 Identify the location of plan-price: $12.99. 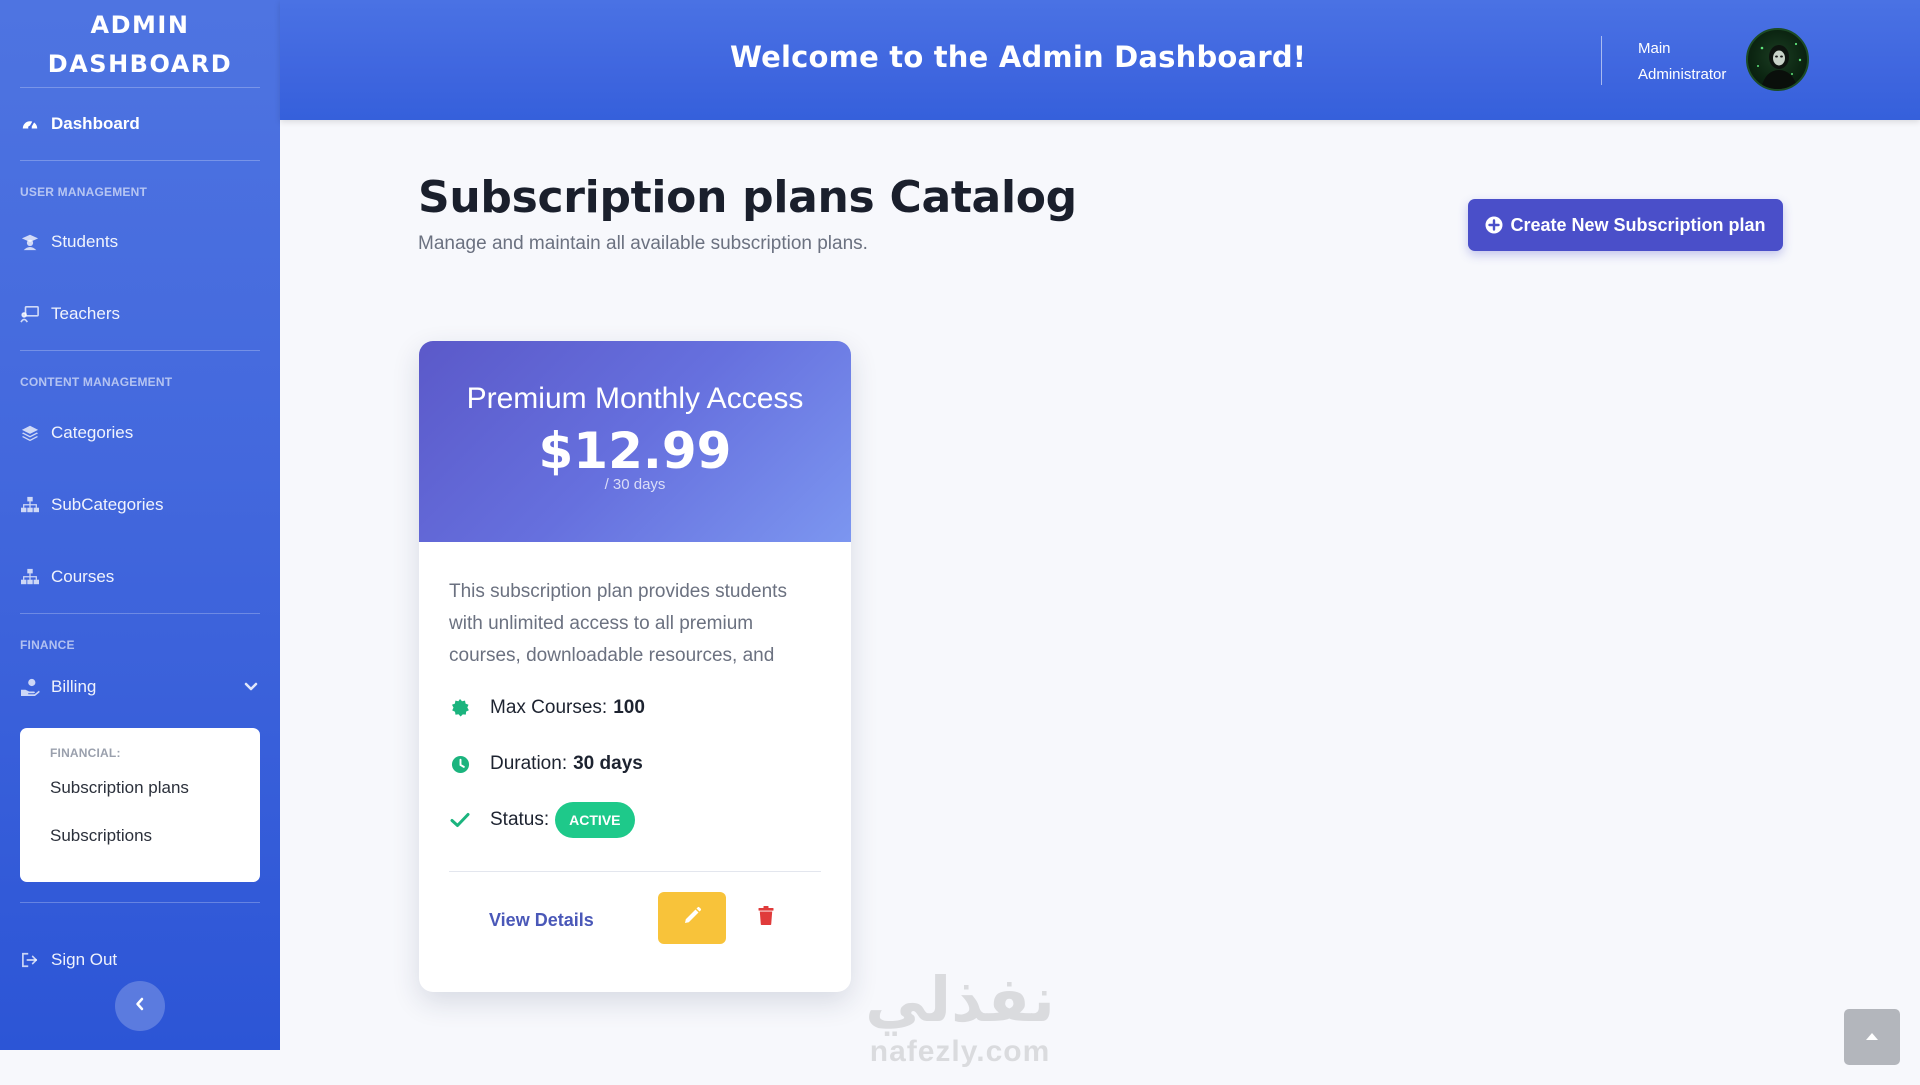
(635, 451).